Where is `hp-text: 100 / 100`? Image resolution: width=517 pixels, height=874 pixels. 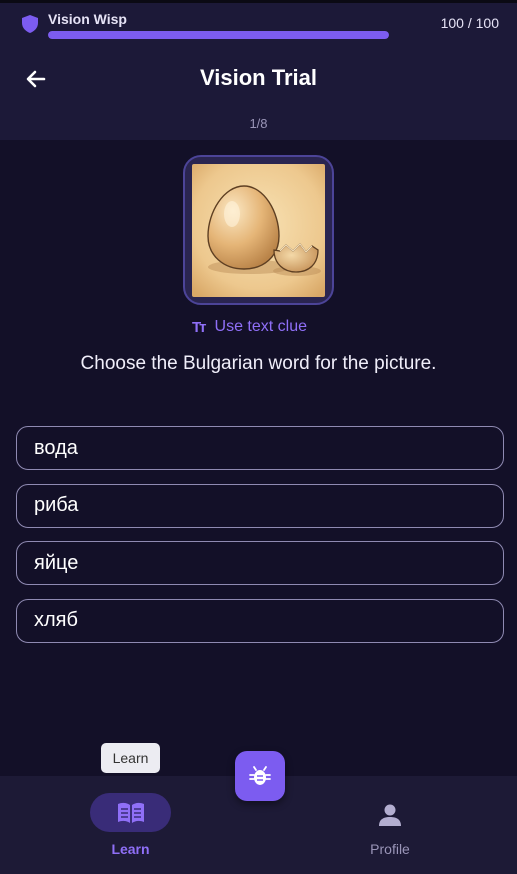 hp-text: 100 / 100 is located at coordinates (469, 23).